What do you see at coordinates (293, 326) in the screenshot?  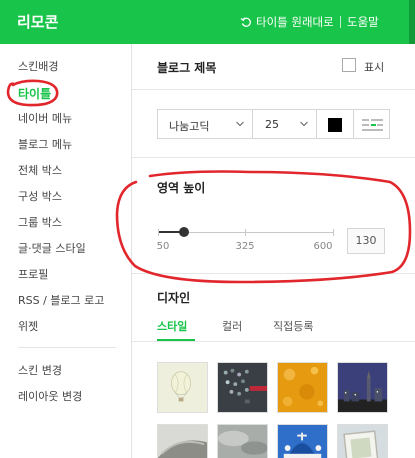 I see `tab-custom-upload: 직접등록` at bounding box center [293, 326].